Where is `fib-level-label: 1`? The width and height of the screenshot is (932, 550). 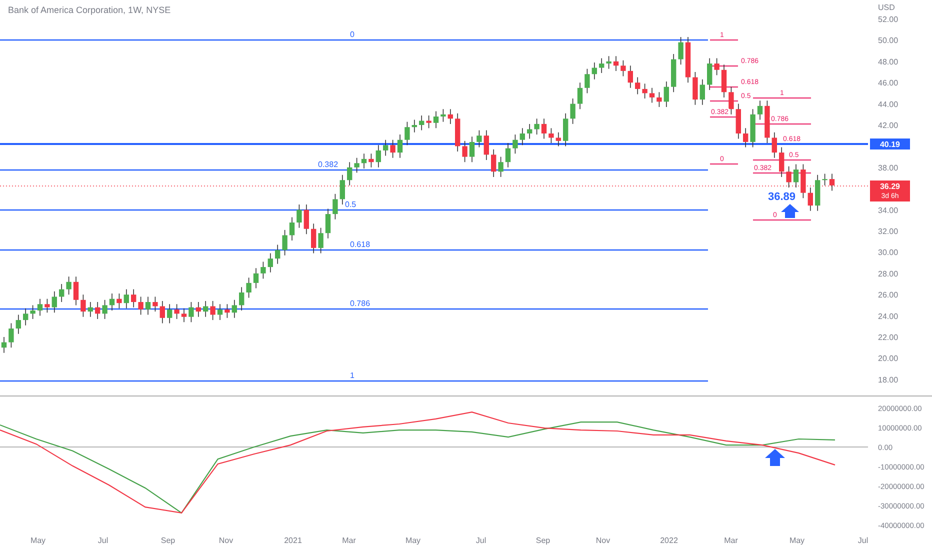
fib-level-label: 1 is located at coordinates (352, 375).